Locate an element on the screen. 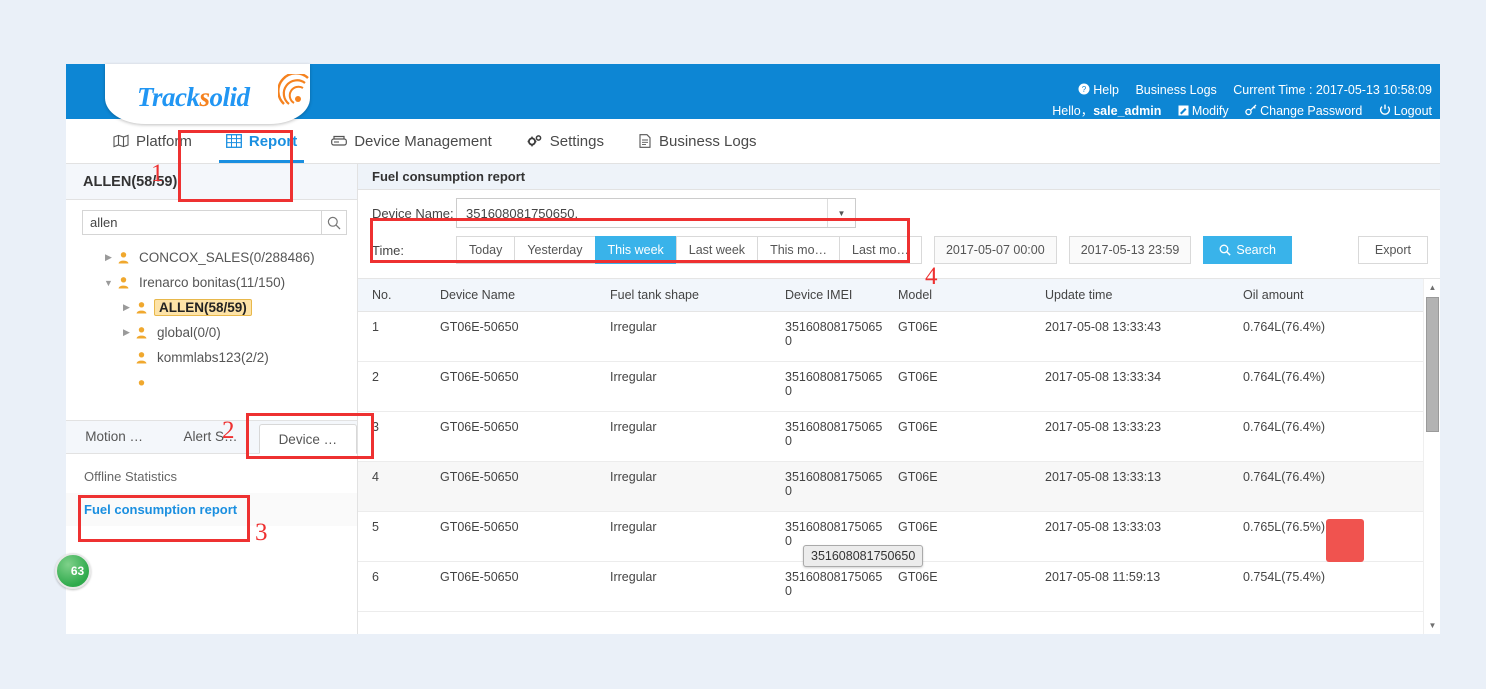 This screenshot has width=1486, height=689. date-from-input: 2017-05-07 00:00 is located at coordinates (995, 250).